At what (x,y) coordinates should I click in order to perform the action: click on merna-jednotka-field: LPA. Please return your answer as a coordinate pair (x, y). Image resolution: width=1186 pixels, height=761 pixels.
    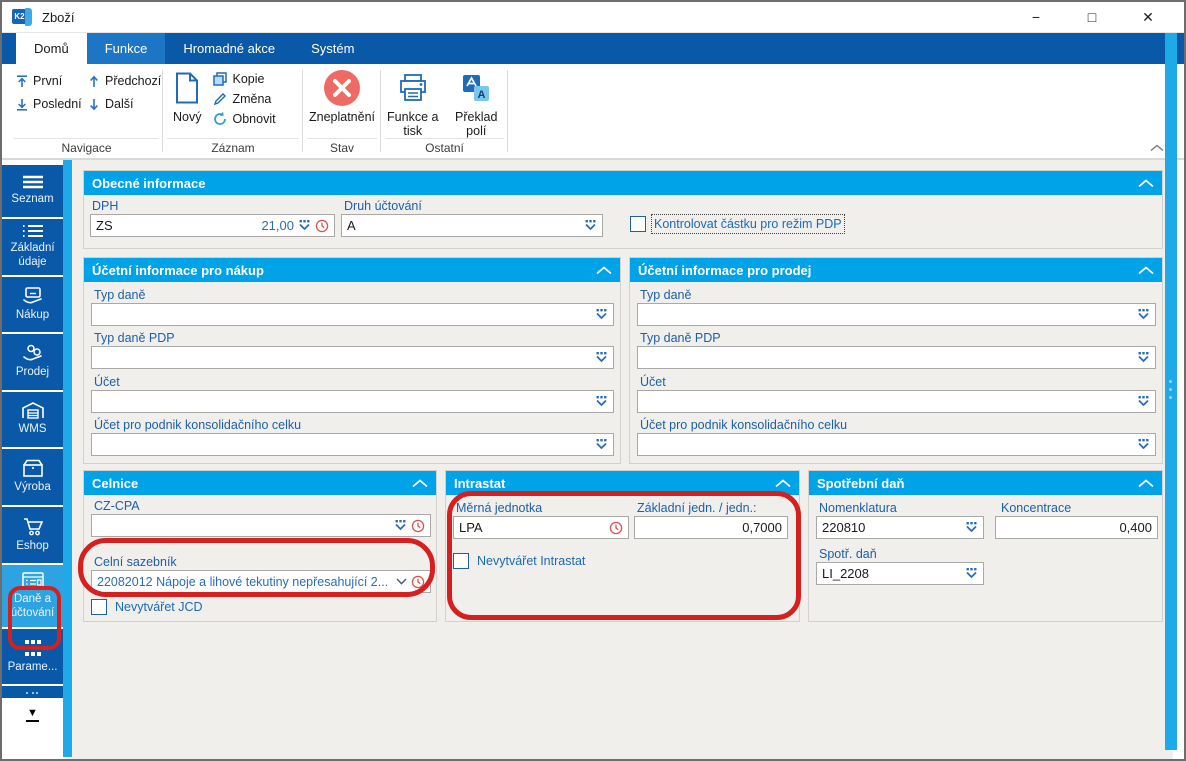
    Looking at the image, I should click on (541, 527).